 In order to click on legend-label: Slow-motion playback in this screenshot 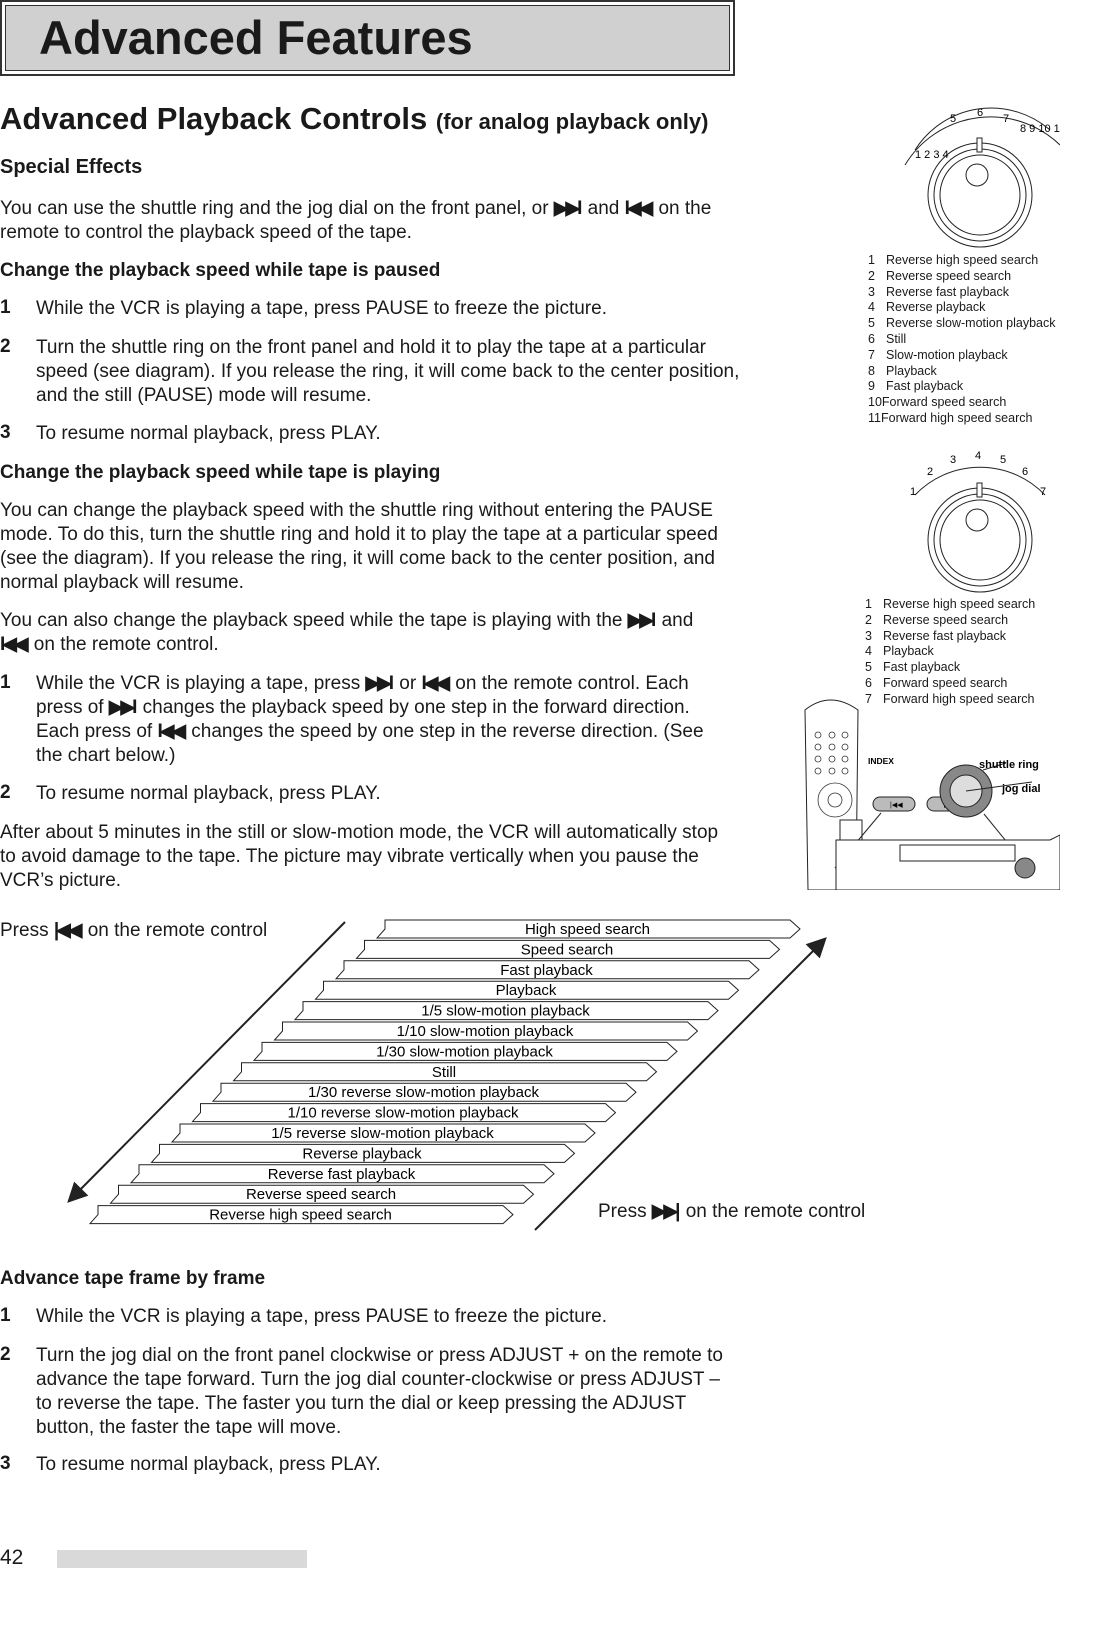, I will do `click(947, 354)`.